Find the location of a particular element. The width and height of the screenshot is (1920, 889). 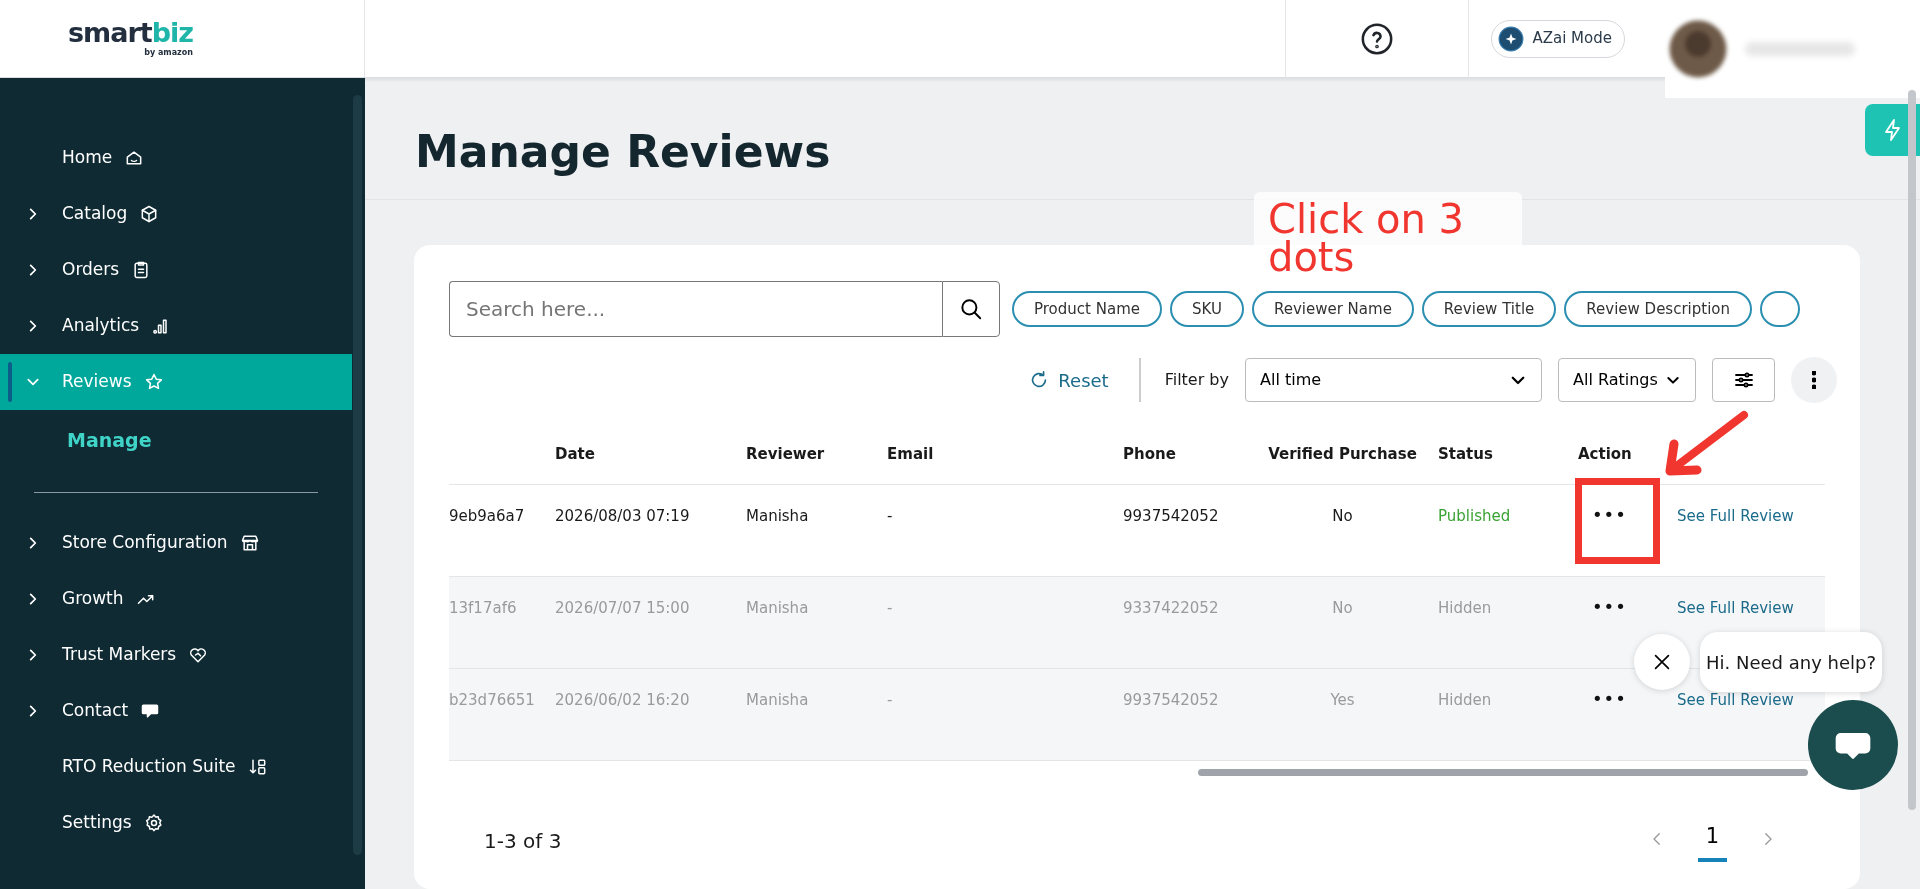

search-button is located at coordinates (971, 309).